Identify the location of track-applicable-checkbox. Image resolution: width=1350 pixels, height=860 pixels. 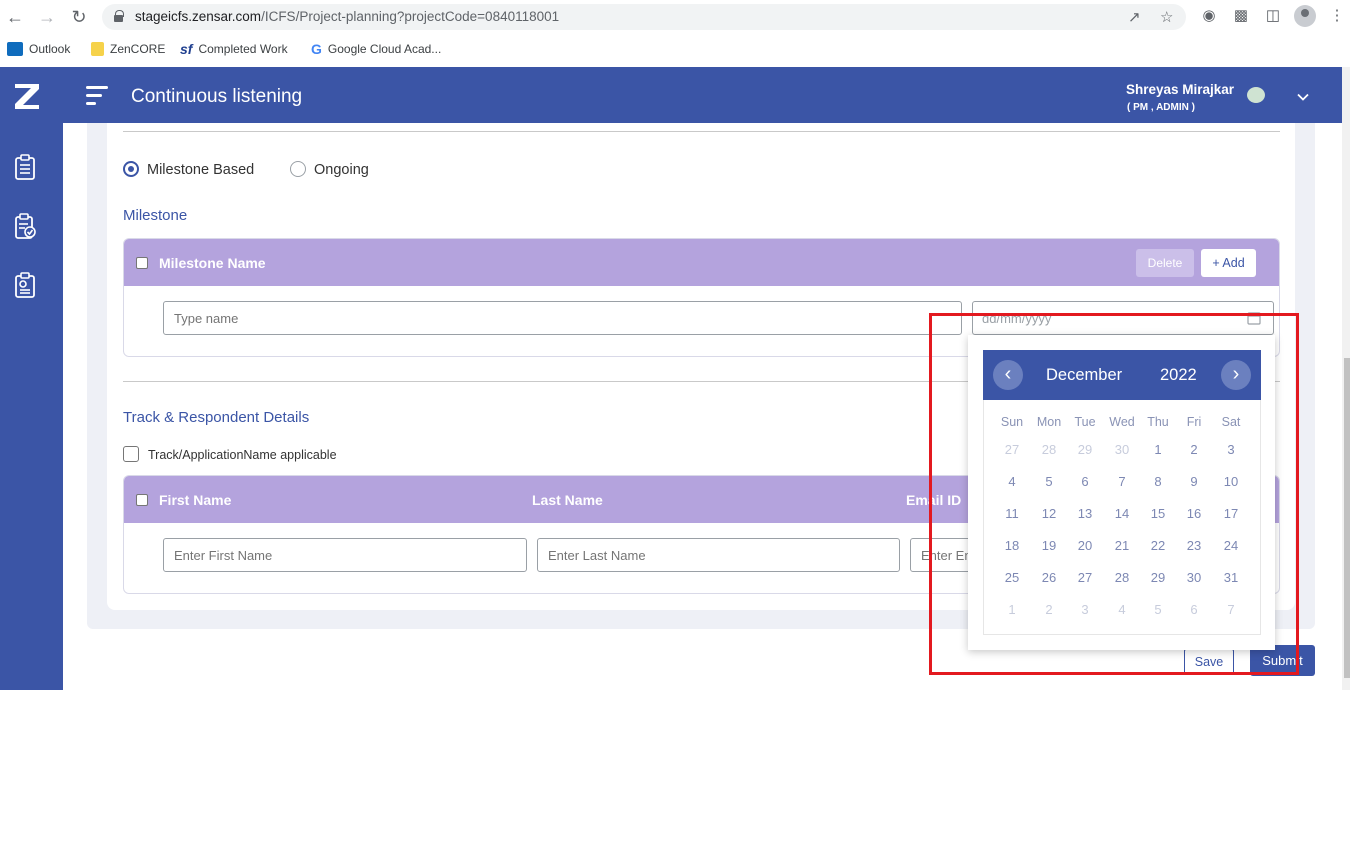
(131, 454).